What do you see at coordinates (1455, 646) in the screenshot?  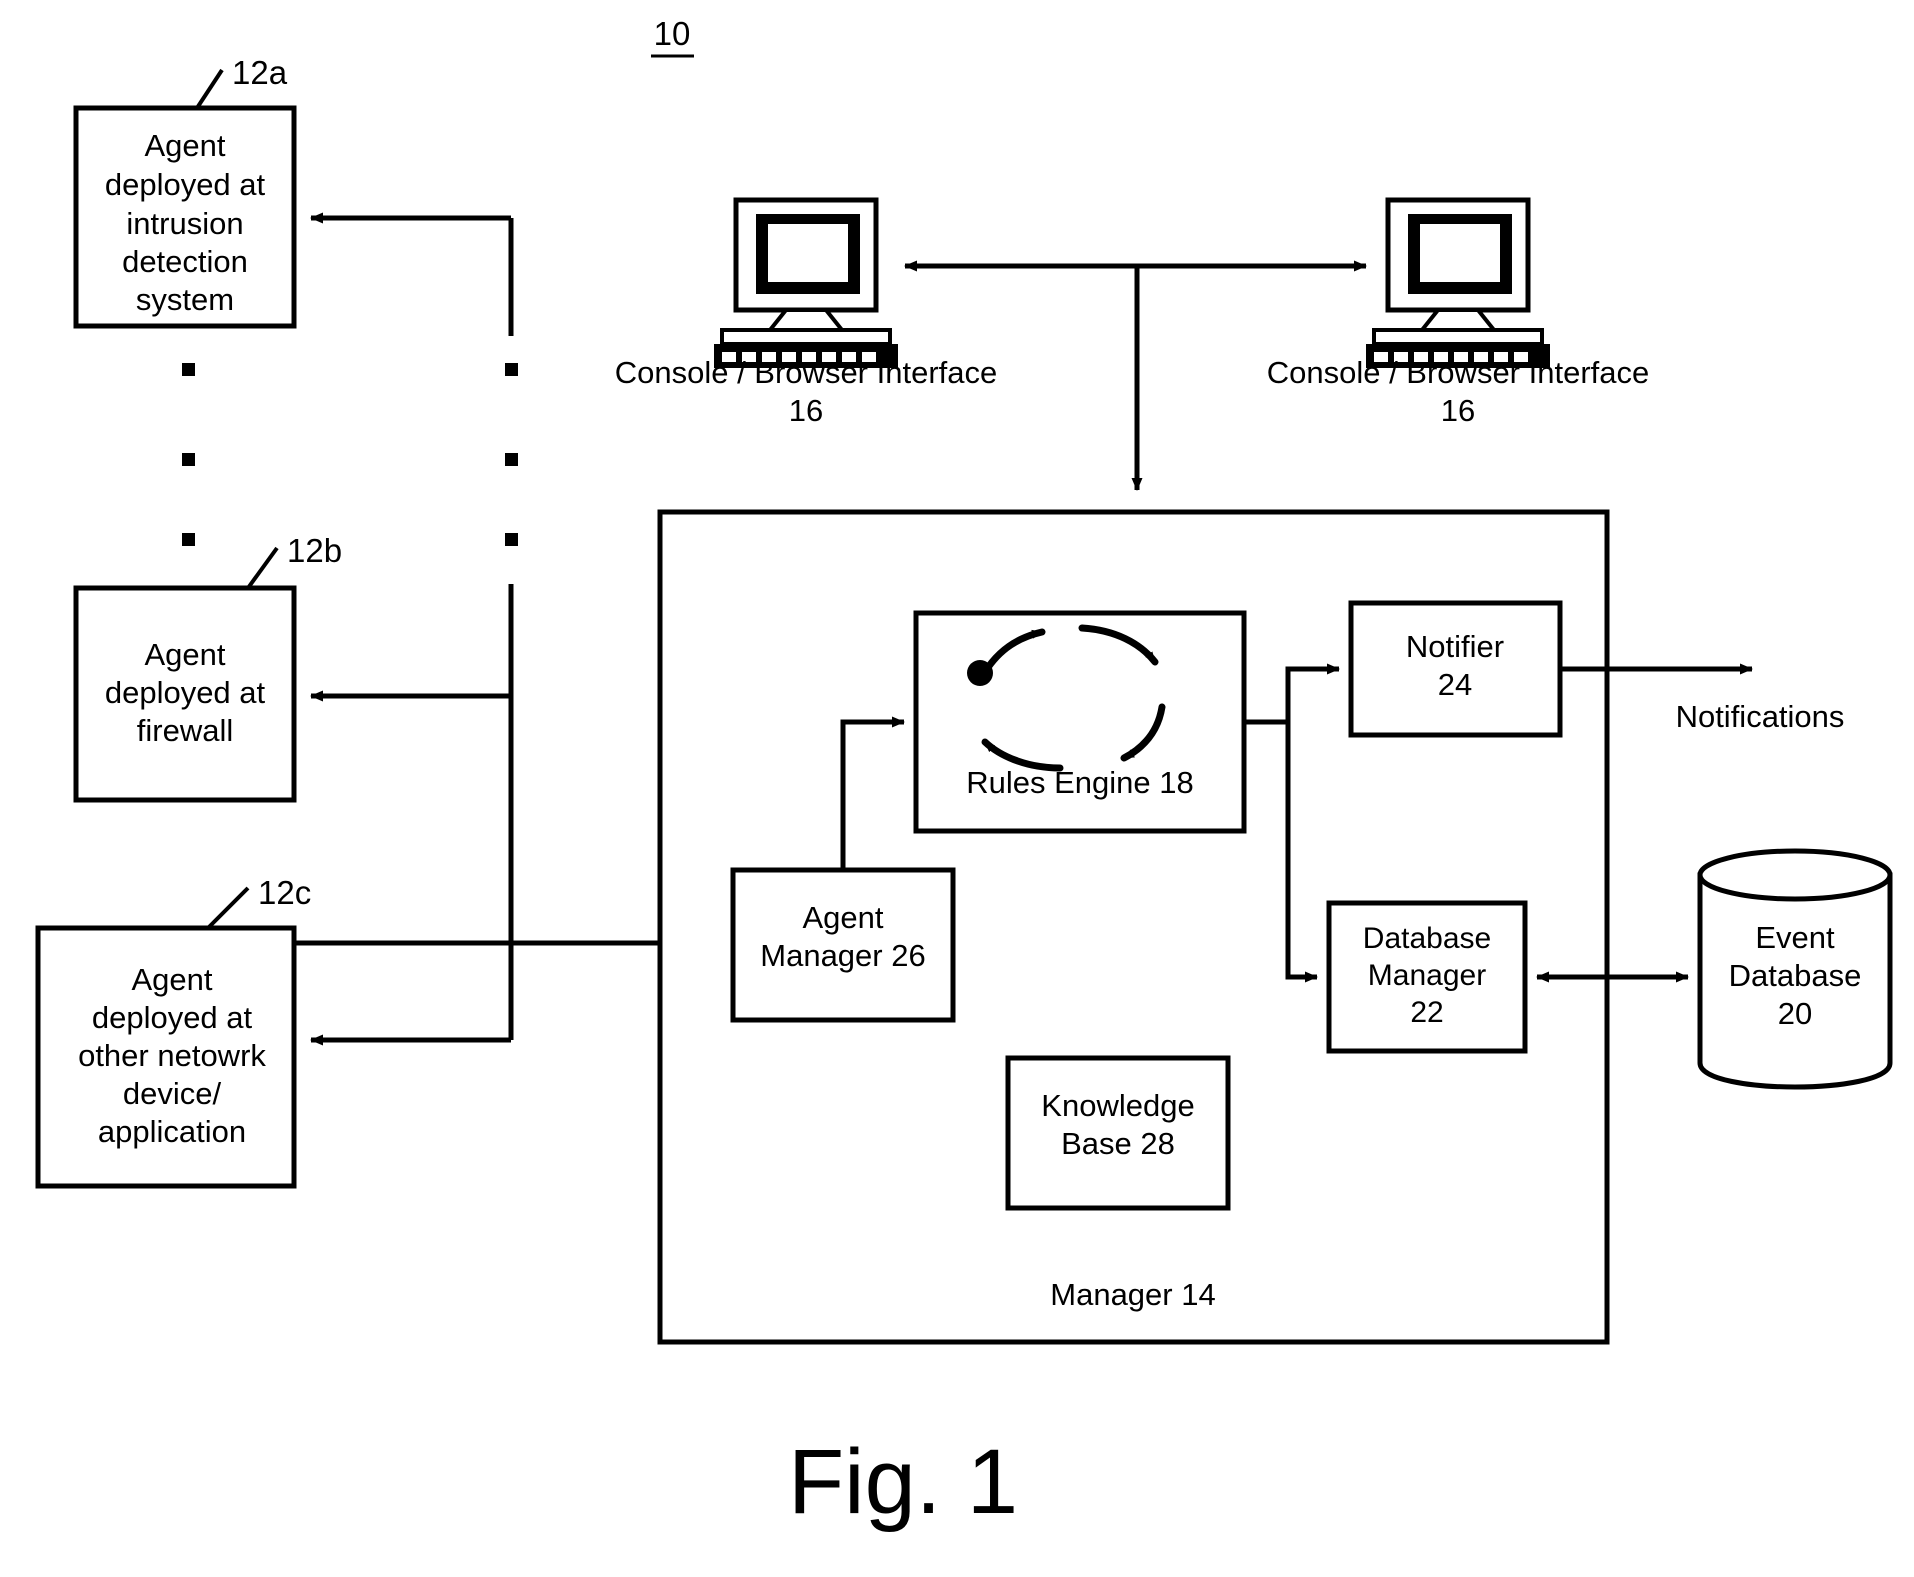 I see `notifier-line-1: Notifier` at bounding box center [1455, 646].